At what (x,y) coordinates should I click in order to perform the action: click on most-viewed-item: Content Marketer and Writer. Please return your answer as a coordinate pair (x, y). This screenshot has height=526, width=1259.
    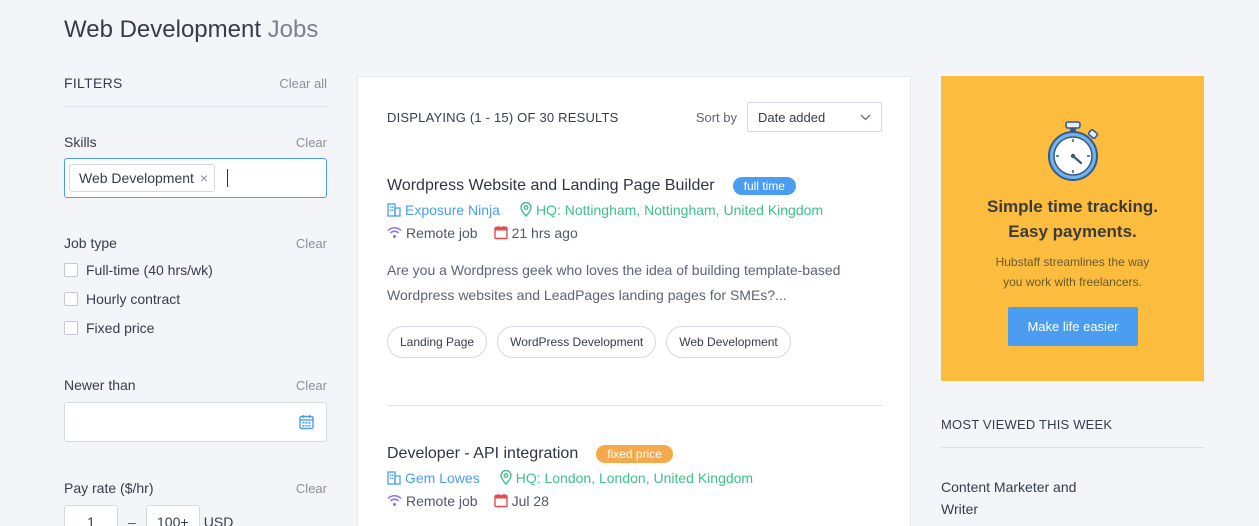
    Looking at the image, I should click on (1021, 498).